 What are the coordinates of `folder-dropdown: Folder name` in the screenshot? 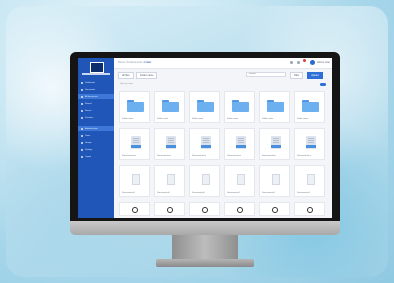 It's located at (147, 75).